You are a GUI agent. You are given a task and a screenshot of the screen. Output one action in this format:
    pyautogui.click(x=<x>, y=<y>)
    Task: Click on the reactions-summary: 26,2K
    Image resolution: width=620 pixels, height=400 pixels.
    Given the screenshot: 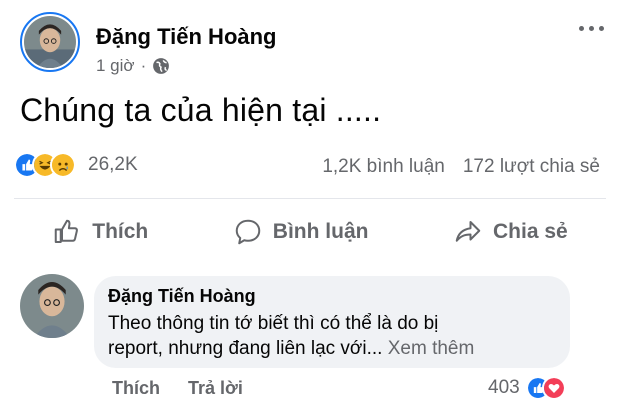 What is the action you would take?
    pyautogui.click(x=76, y=165)
    